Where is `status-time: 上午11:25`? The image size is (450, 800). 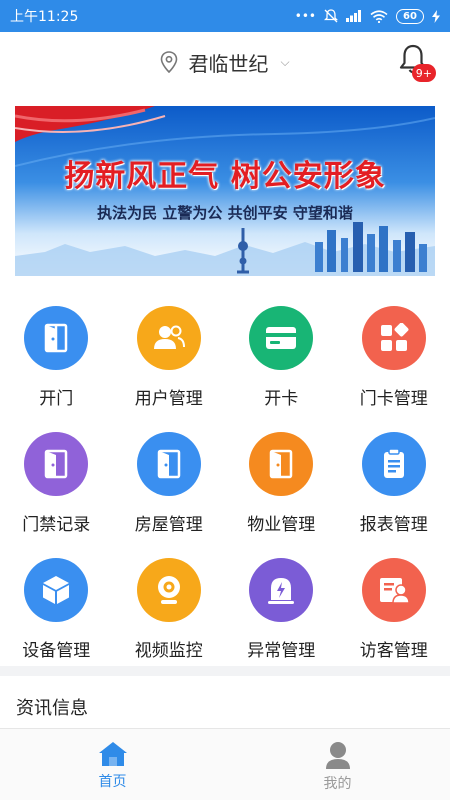 status-time: 上午11:25 is located at coordinates (44, 17).